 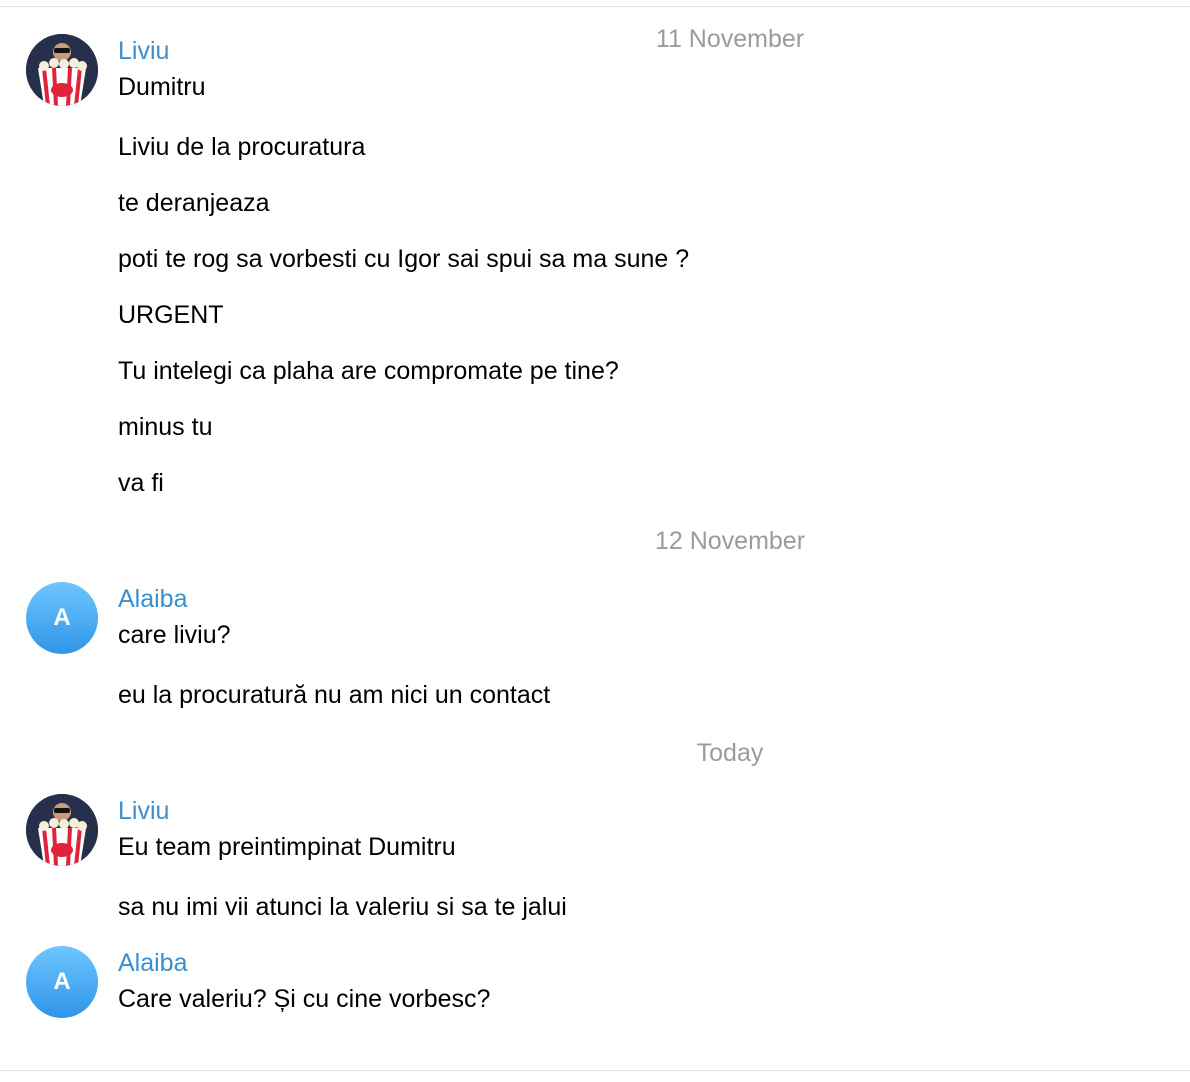 What do you see at coordinates (171, 315) in the screenshot?
I see `message-text: URGENT` at bounding box center [171, 315].